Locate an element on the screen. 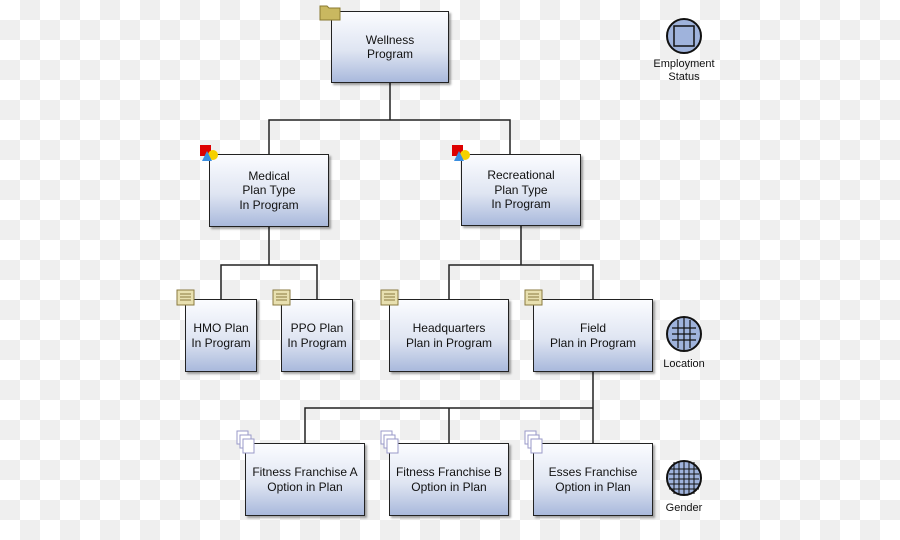 Image resolution: width=900 pixels, height=540 pixels. connector-wellness is located at coordinates (389, 118).